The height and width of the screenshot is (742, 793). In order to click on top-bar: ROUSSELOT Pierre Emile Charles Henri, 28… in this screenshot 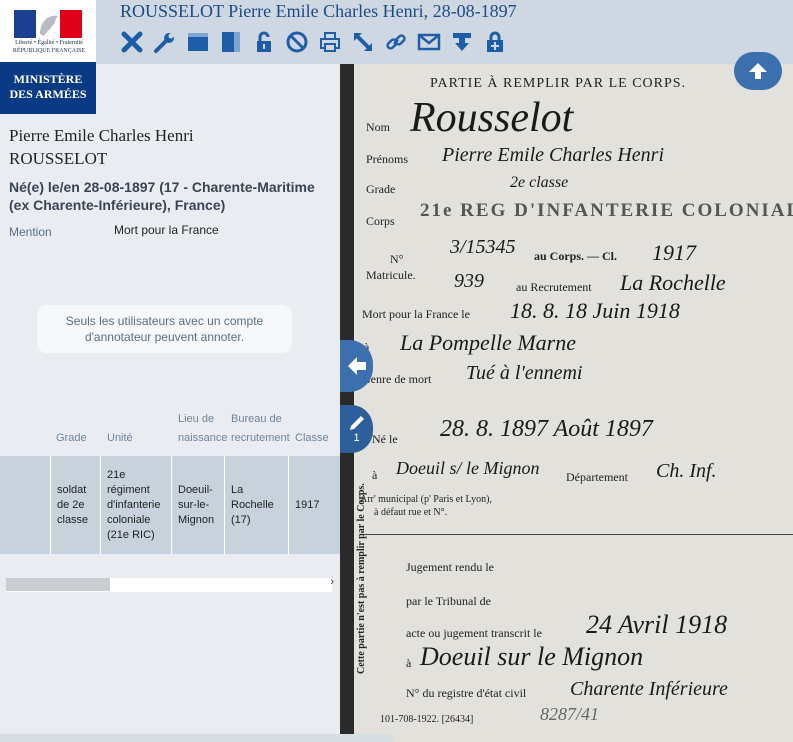, I will do `click(396, 32)`.